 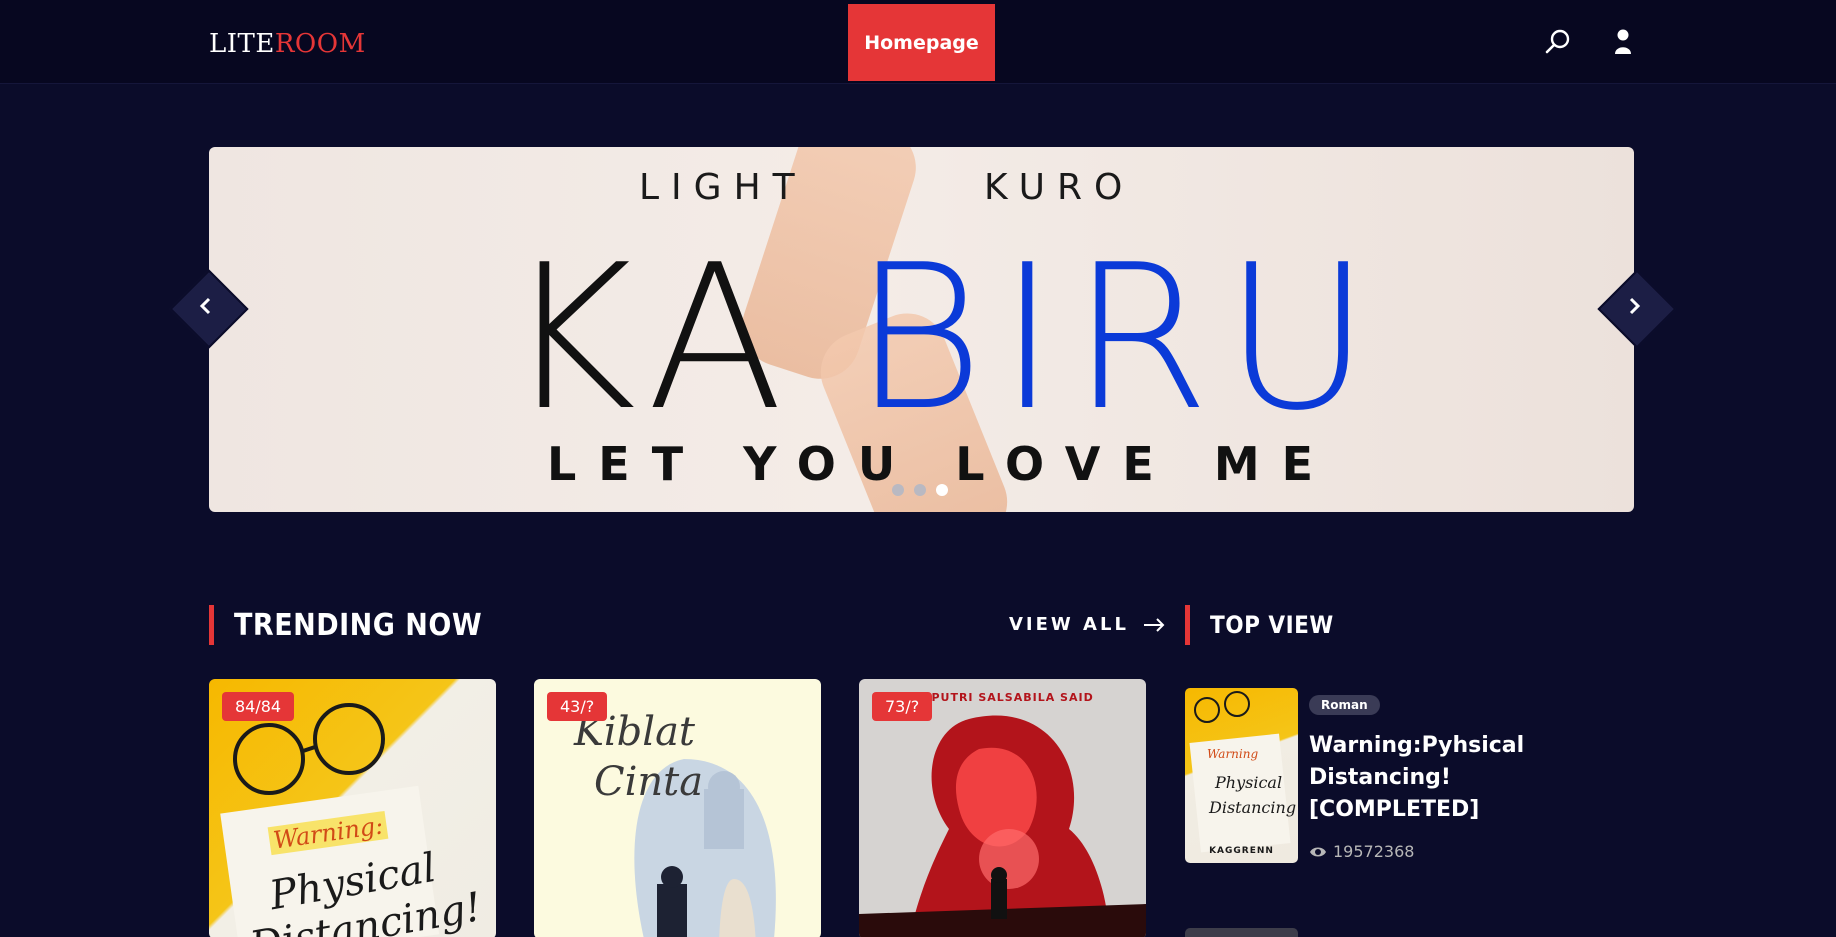 What do you see at coordinates (649, 782) in the screenshot?
I see `card-cover-text: Cinta` at bounding box center [649, 782].